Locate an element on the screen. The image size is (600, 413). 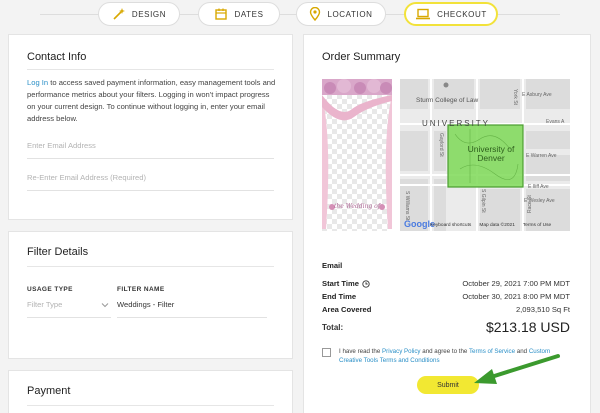
map-college-label: Sturm College of Law is located at coordinates (447, 100).